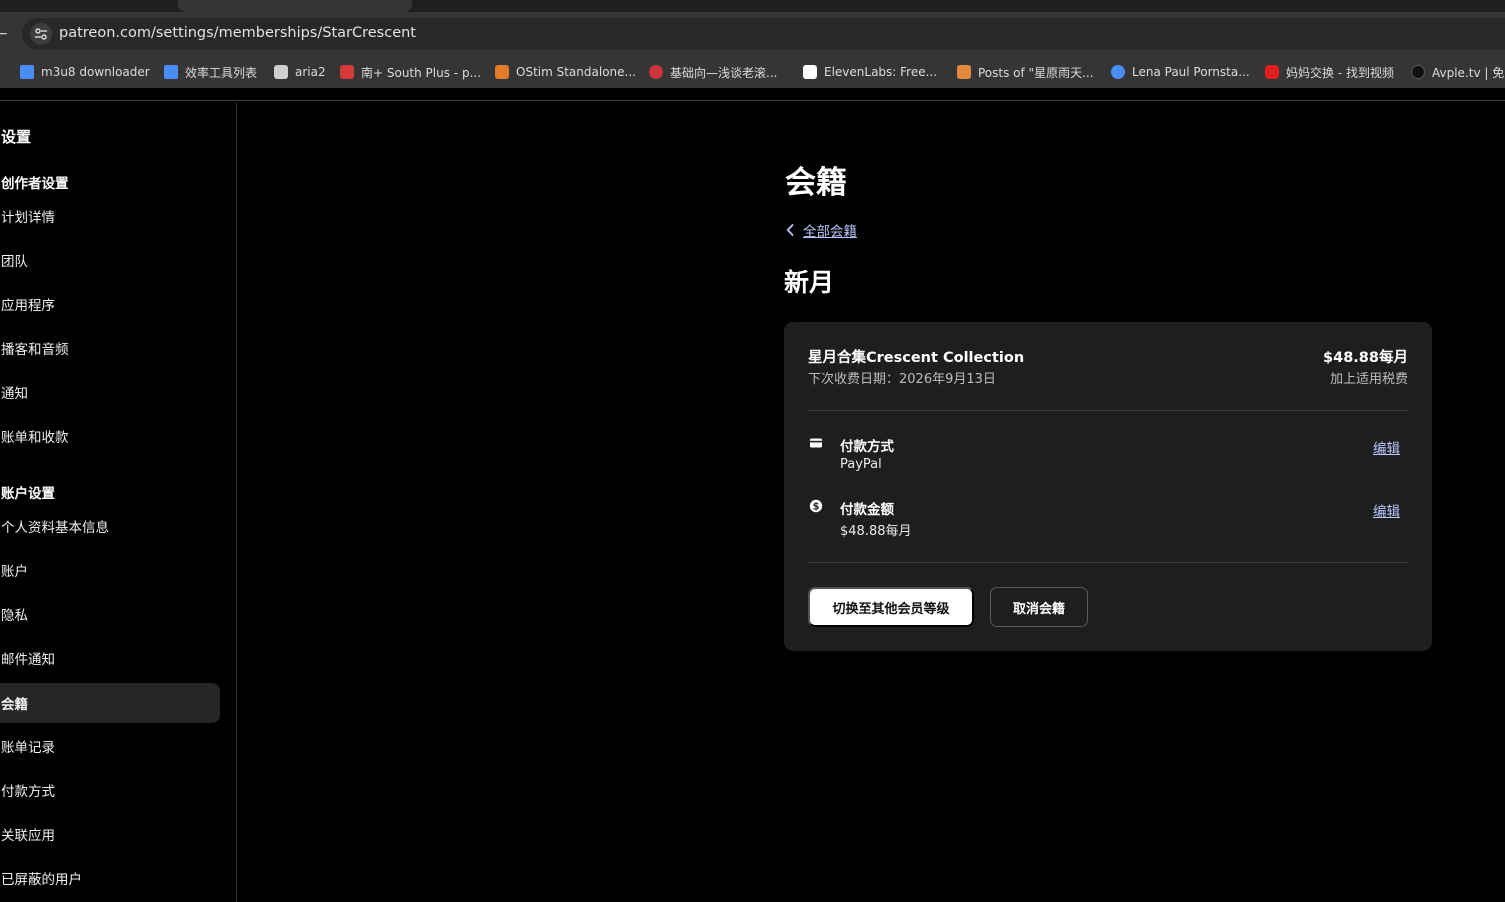 This screenshot has height=902, width=1505. Describe the element at coordinates (867, 510) in the screenshot. I see `payment-amount-label: 付款金额` at that location.